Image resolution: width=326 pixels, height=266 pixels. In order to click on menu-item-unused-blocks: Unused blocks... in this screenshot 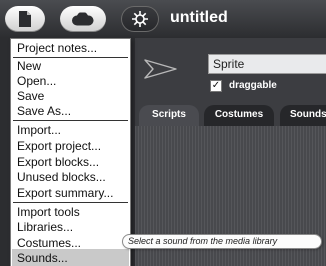, I will do `click(61, 177)`.